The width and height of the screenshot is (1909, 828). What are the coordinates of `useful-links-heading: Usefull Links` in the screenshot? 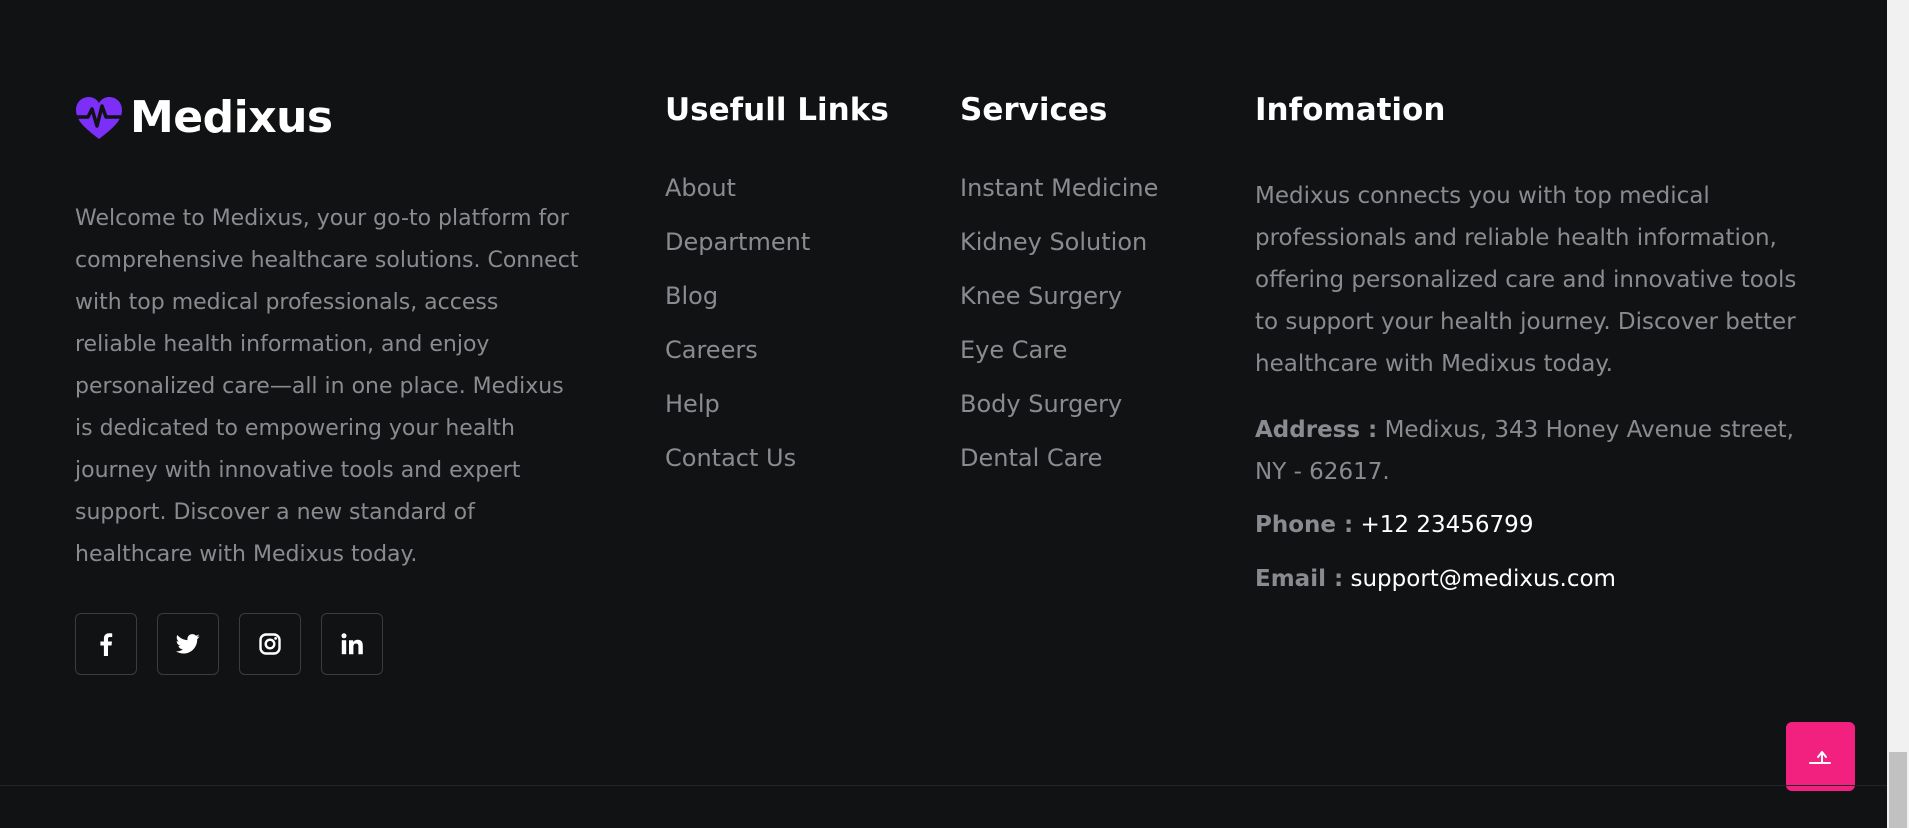 It's located at (777, 110).